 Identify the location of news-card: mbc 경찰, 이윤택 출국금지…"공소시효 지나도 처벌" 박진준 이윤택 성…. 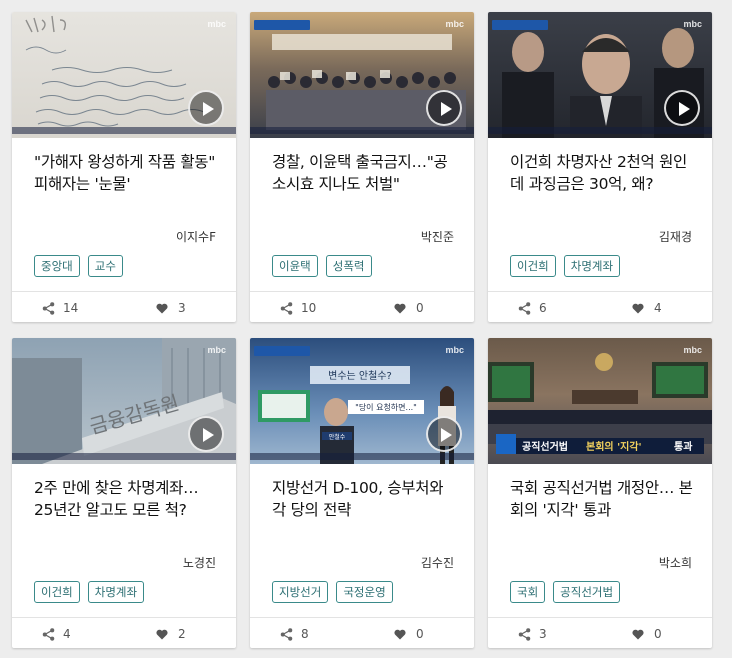
(362, 167).